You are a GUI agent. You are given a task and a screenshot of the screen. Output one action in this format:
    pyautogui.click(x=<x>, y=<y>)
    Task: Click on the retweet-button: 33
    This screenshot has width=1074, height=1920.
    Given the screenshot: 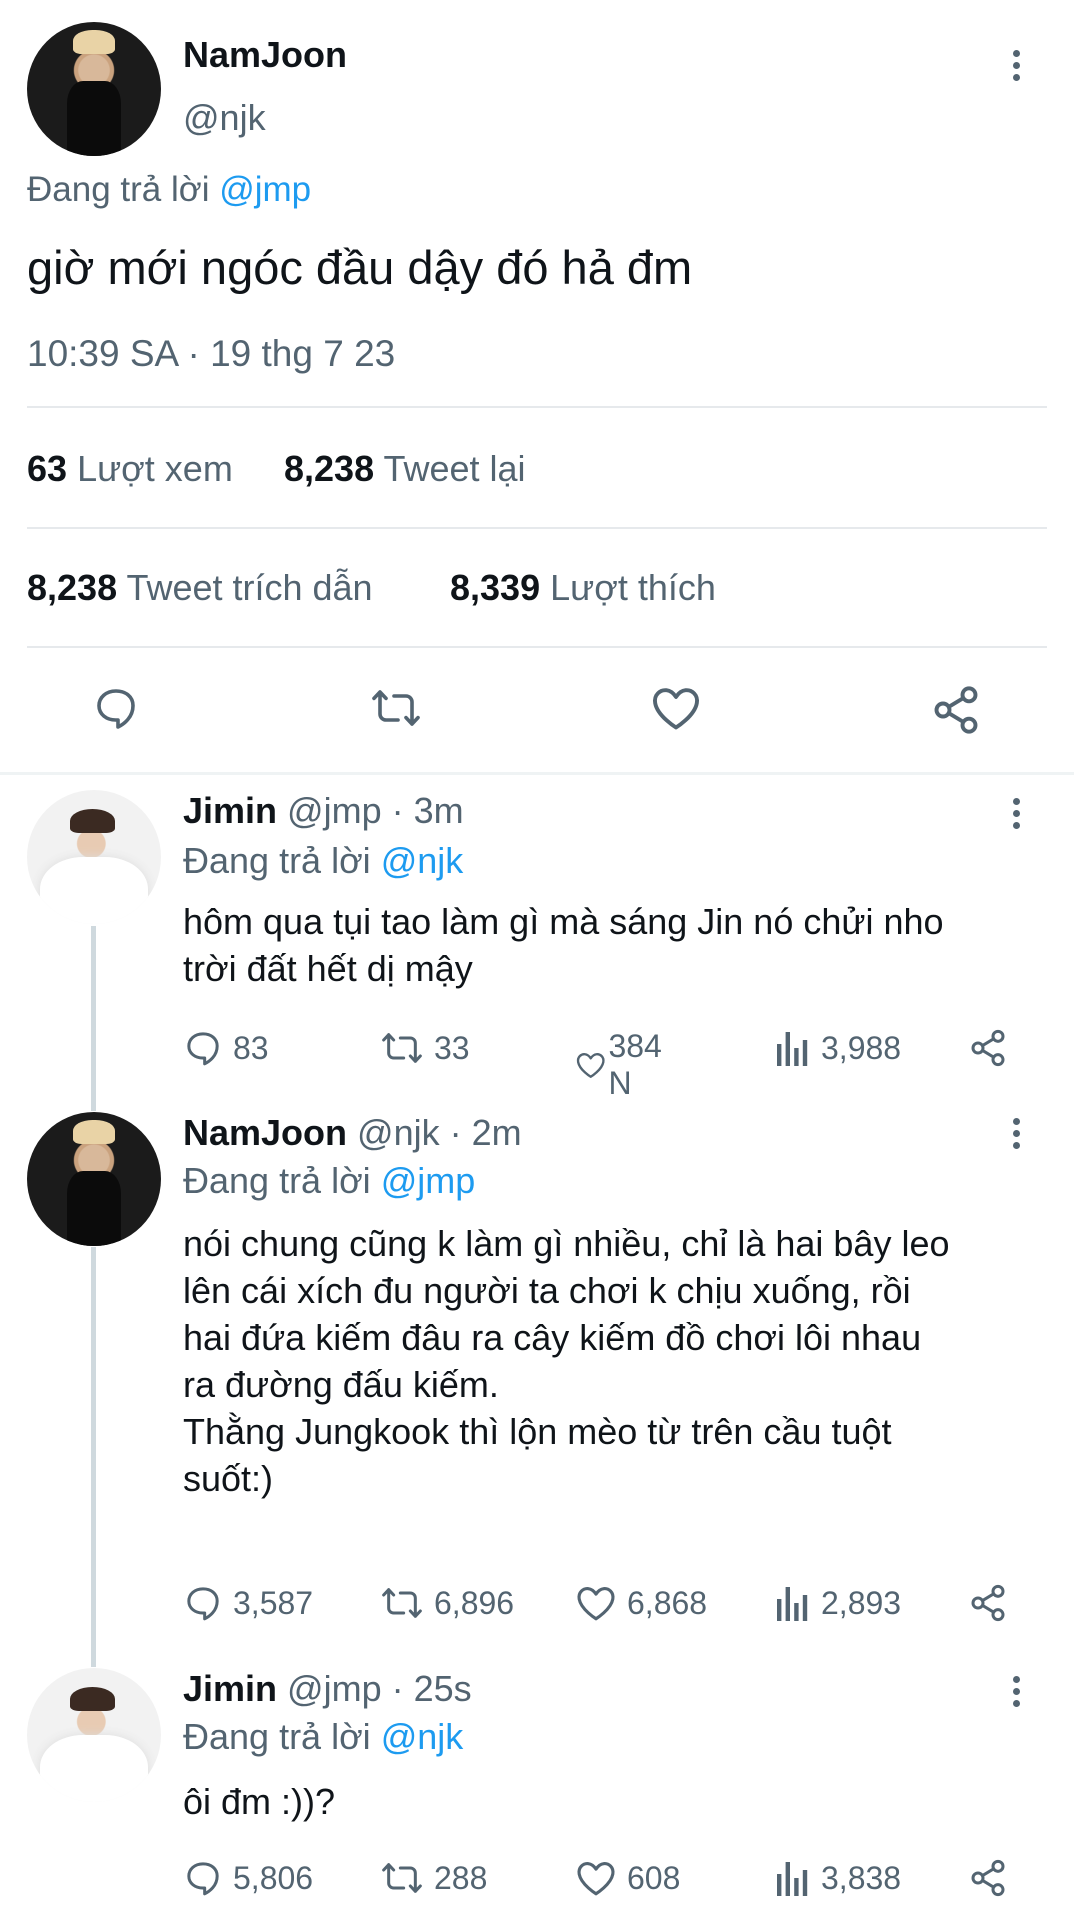 What is the action you would take?
    pyautogui.click(x=425, y=1048)
    